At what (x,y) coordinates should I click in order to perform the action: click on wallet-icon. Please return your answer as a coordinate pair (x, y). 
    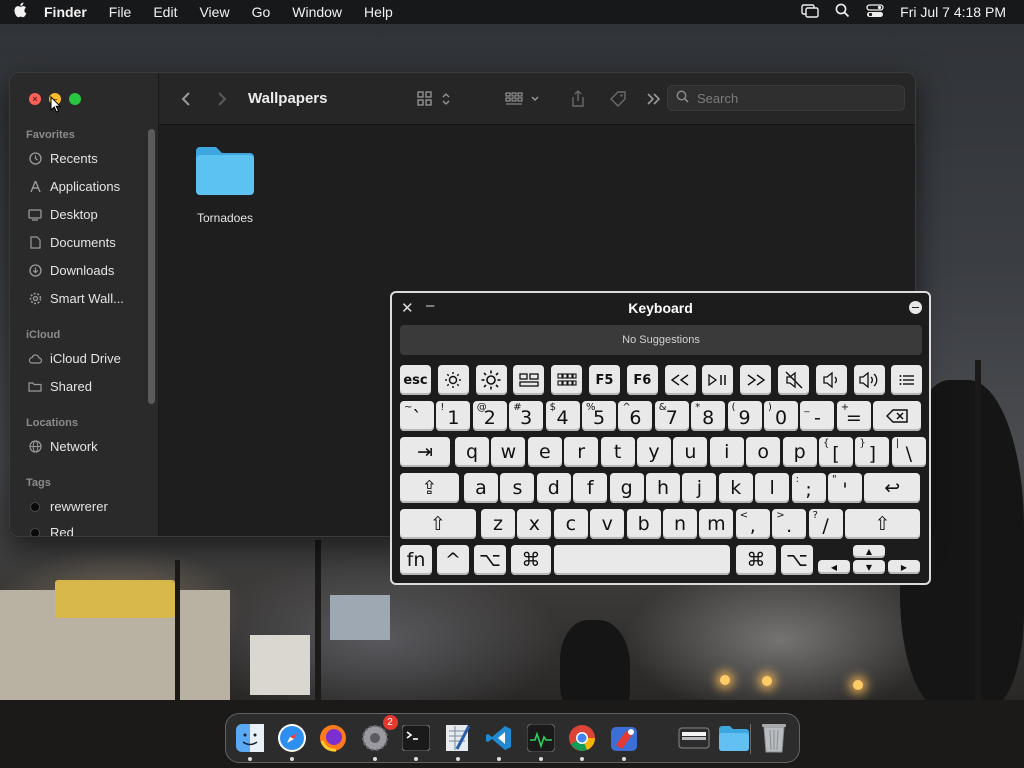
    Looking at the image, I should click on (694, 738).